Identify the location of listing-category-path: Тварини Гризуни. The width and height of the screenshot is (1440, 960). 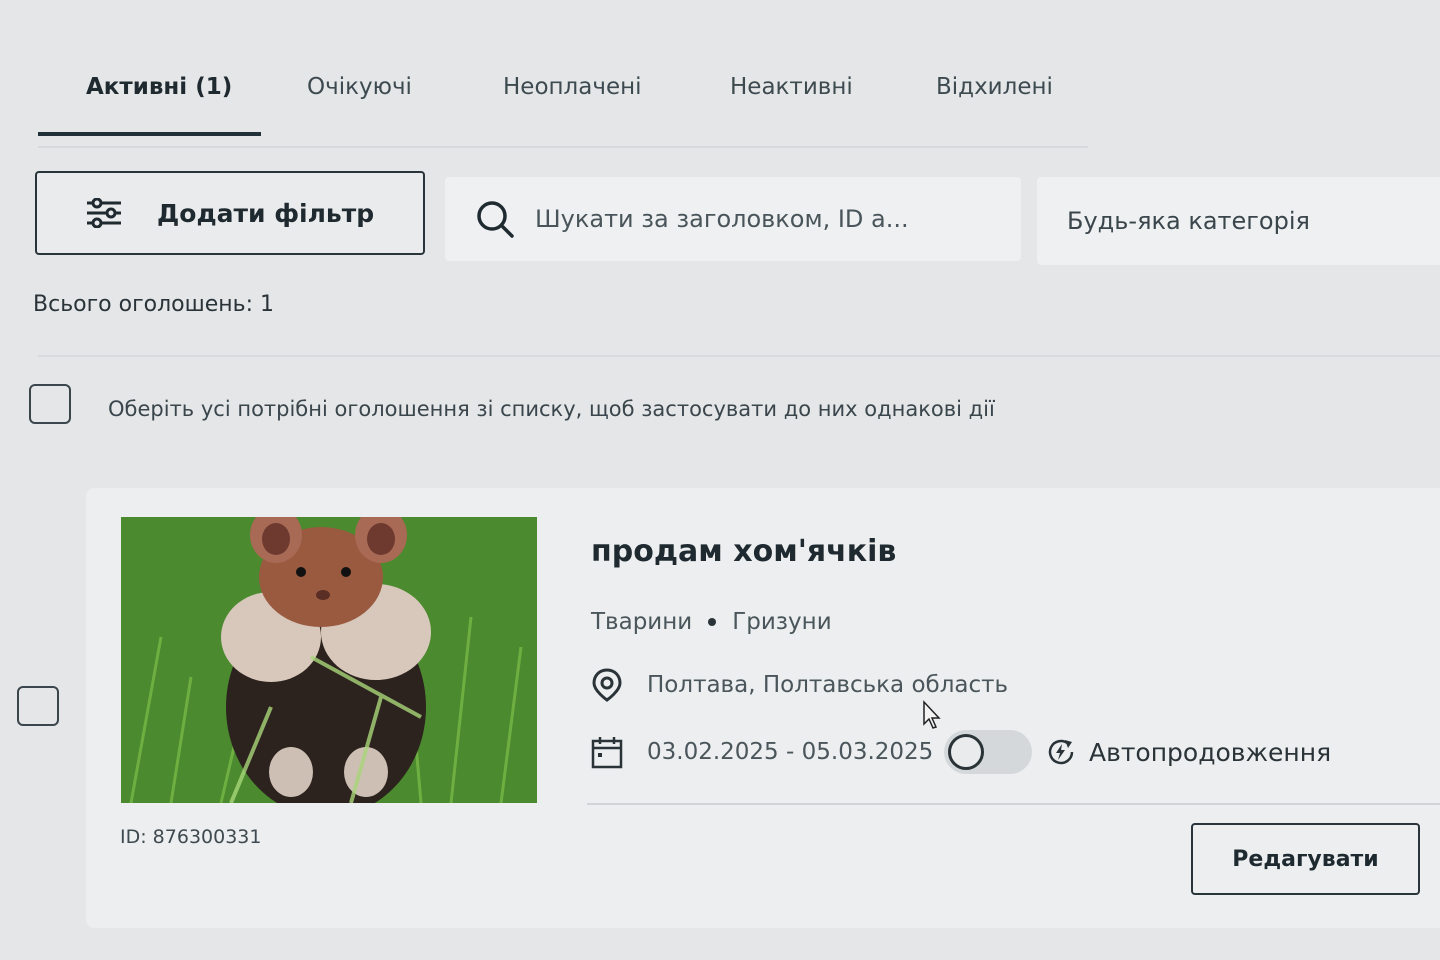
(711, 622).